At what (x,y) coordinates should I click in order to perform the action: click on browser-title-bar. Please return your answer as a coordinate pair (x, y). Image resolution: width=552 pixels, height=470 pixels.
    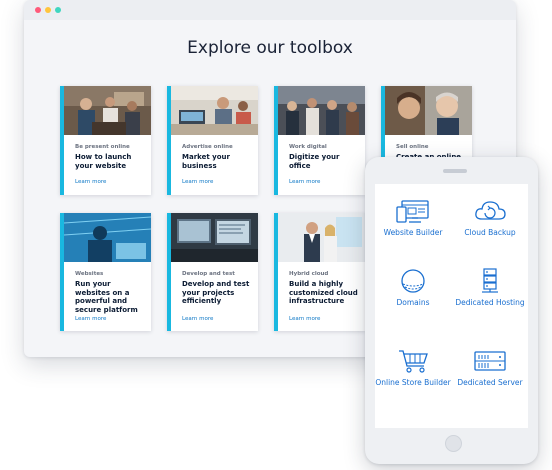
    Looking at the image, I should click on (270, 10).